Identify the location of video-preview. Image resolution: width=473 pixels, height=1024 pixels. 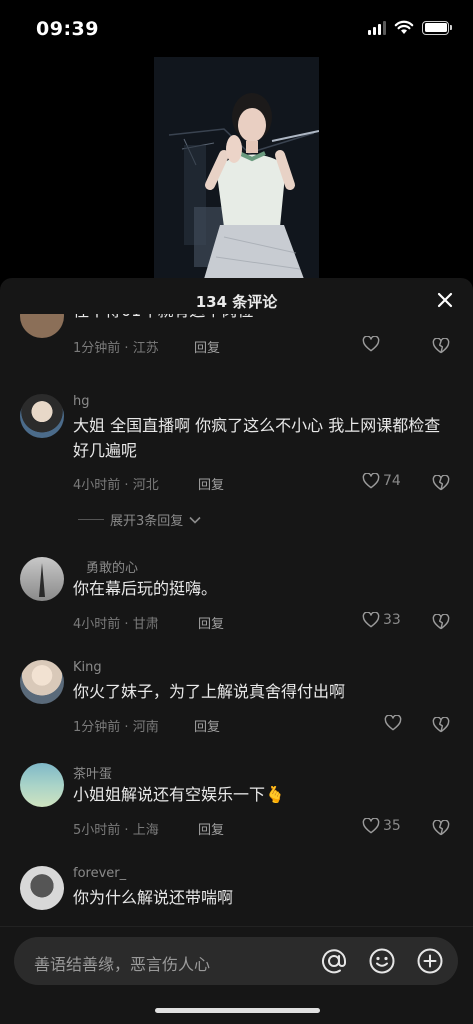
(236, 168).